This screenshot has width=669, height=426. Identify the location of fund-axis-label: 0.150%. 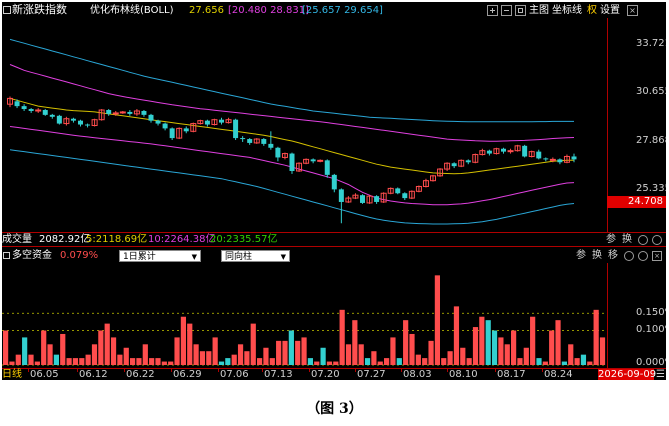
(651, 312).